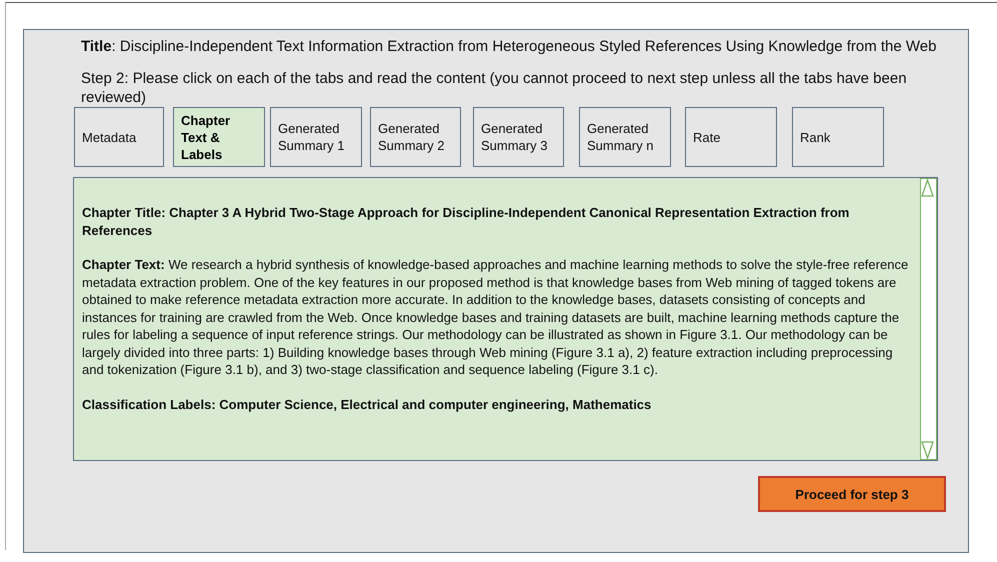 This screenshot has width=997, height=562. I want to click on tab: Generated Summary 2, so click(415, 137).